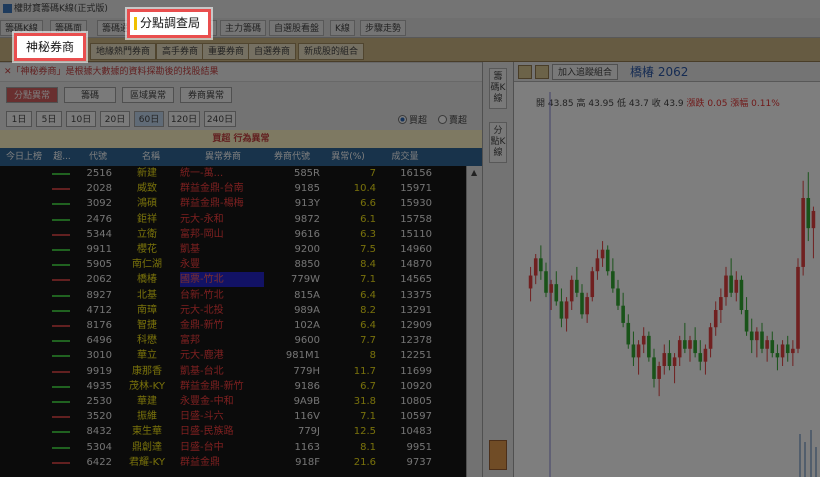  Describe the element at coordinates (331, 51) in the screenshot. I see `sub-tab: 新成股的組合` at that location.